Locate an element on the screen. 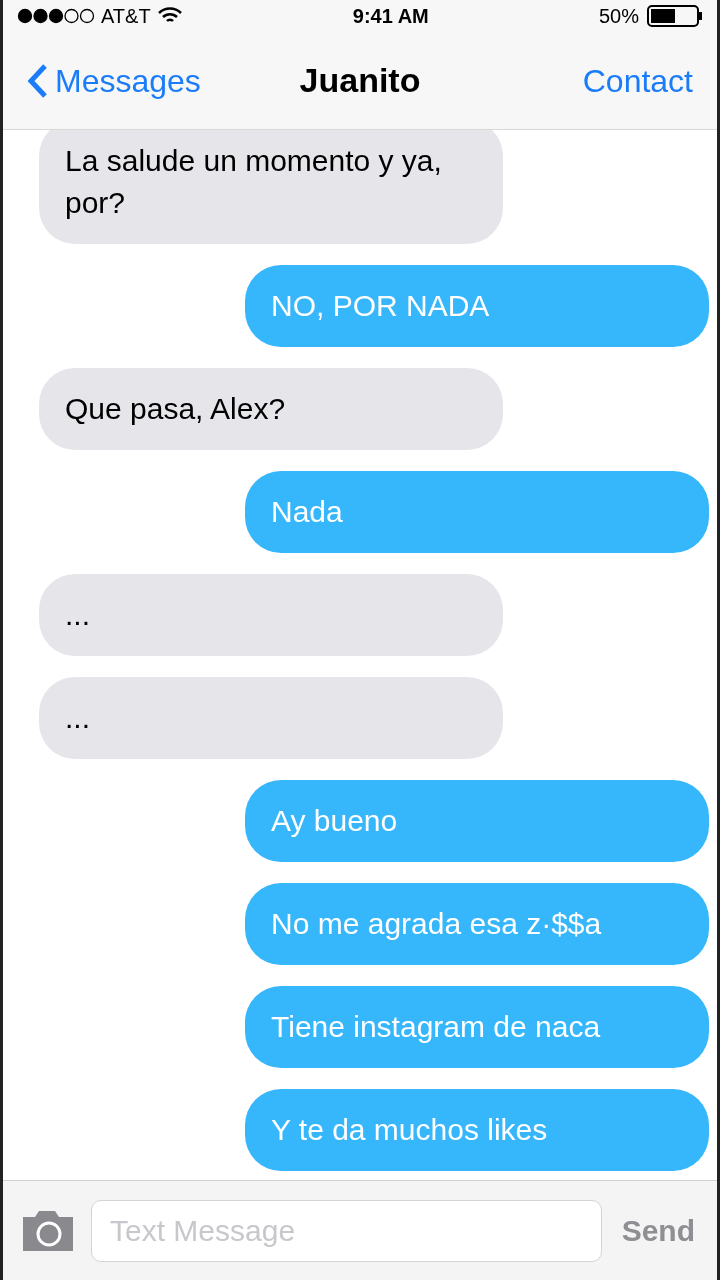 The image size is (720, 1280). chevron-left-icon is located at coordinates (38, 80).